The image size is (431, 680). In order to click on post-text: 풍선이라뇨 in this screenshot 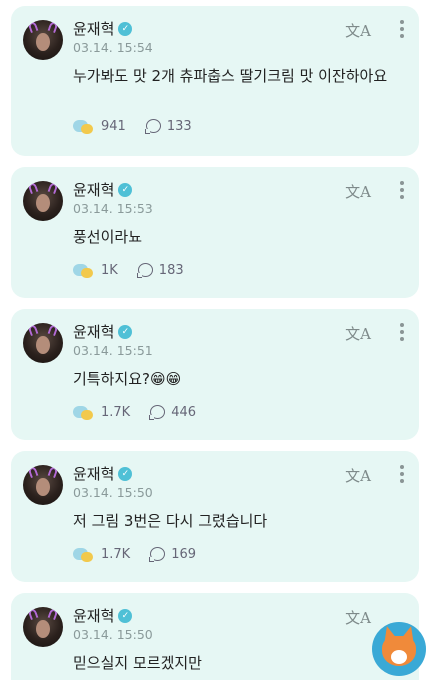, I will do `click(108, 237)`.